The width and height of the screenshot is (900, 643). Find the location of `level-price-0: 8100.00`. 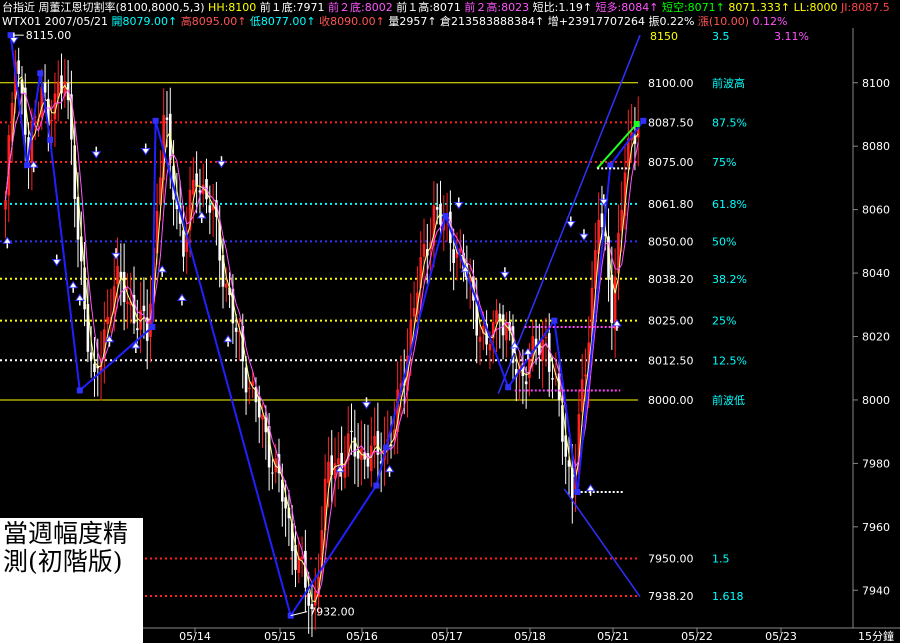

level-price-0: 8100.00 is located at coordinates (671, 83).